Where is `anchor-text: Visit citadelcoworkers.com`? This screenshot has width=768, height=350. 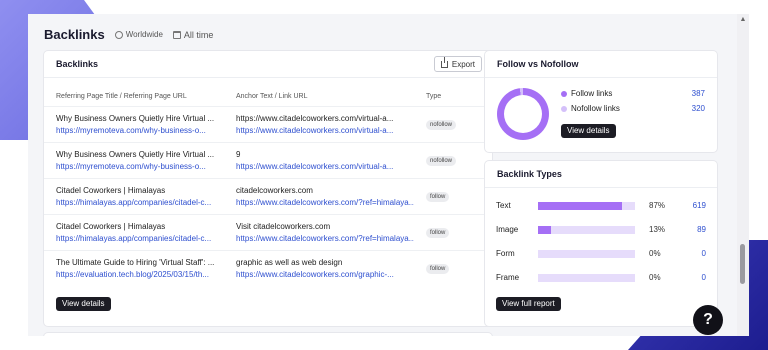 anchor-text: Visit citadelcoworkers.com is located at coordinates (283, 226).